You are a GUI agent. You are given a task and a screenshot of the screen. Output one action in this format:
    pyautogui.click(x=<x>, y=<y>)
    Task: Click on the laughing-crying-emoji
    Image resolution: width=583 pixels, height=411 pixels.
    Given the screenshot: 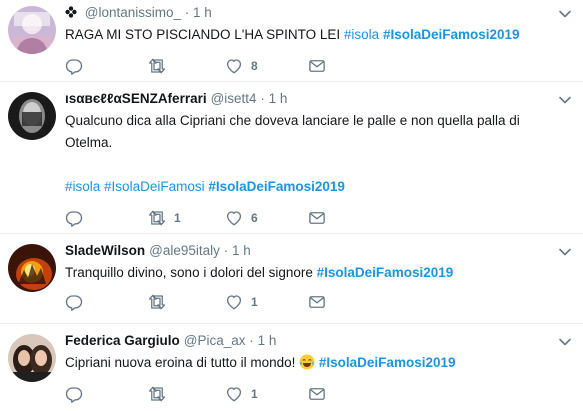 What is the action you would take?
    pyautogui.click(x=307, y=362)
    